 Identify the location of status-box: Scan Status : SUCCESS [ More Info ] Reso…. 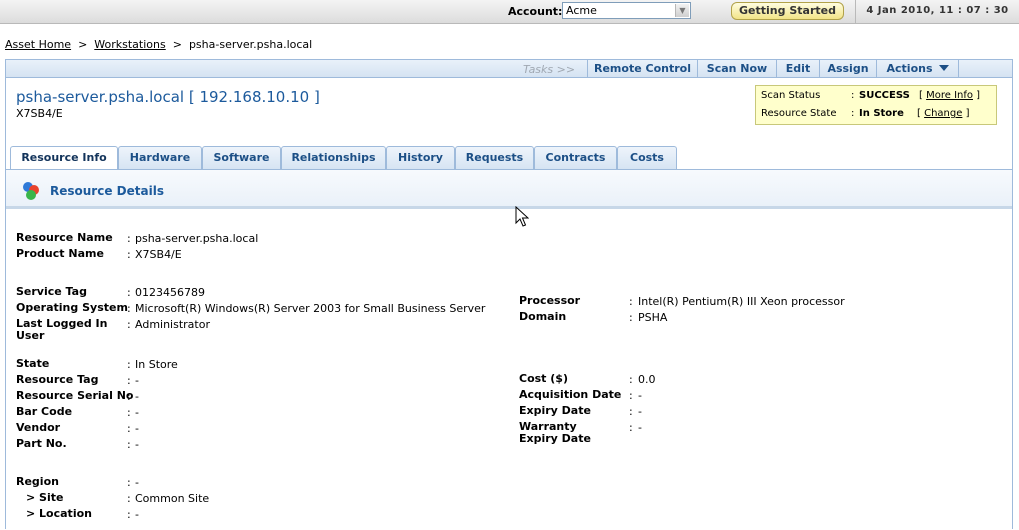
(876, 105).